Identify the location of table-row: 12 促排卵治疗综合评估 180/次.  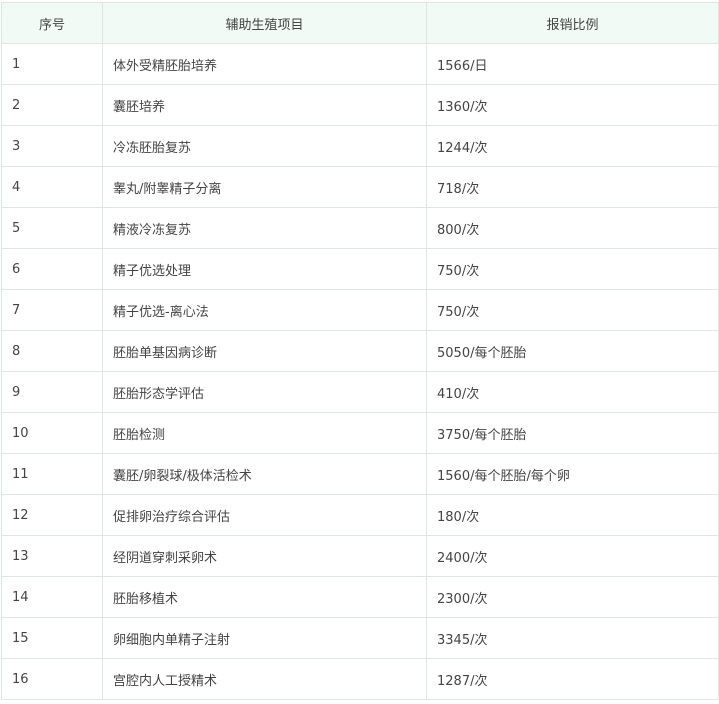
(360, 515).